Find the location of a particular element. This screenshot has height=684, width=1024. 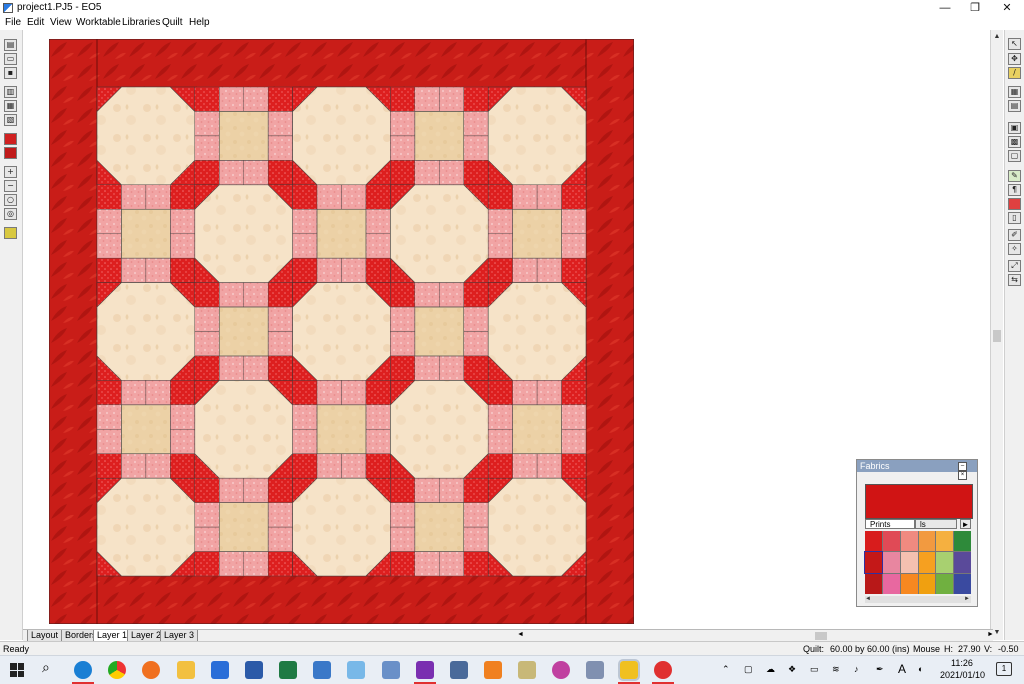

edge-icon is located at coordinates (83, 670).